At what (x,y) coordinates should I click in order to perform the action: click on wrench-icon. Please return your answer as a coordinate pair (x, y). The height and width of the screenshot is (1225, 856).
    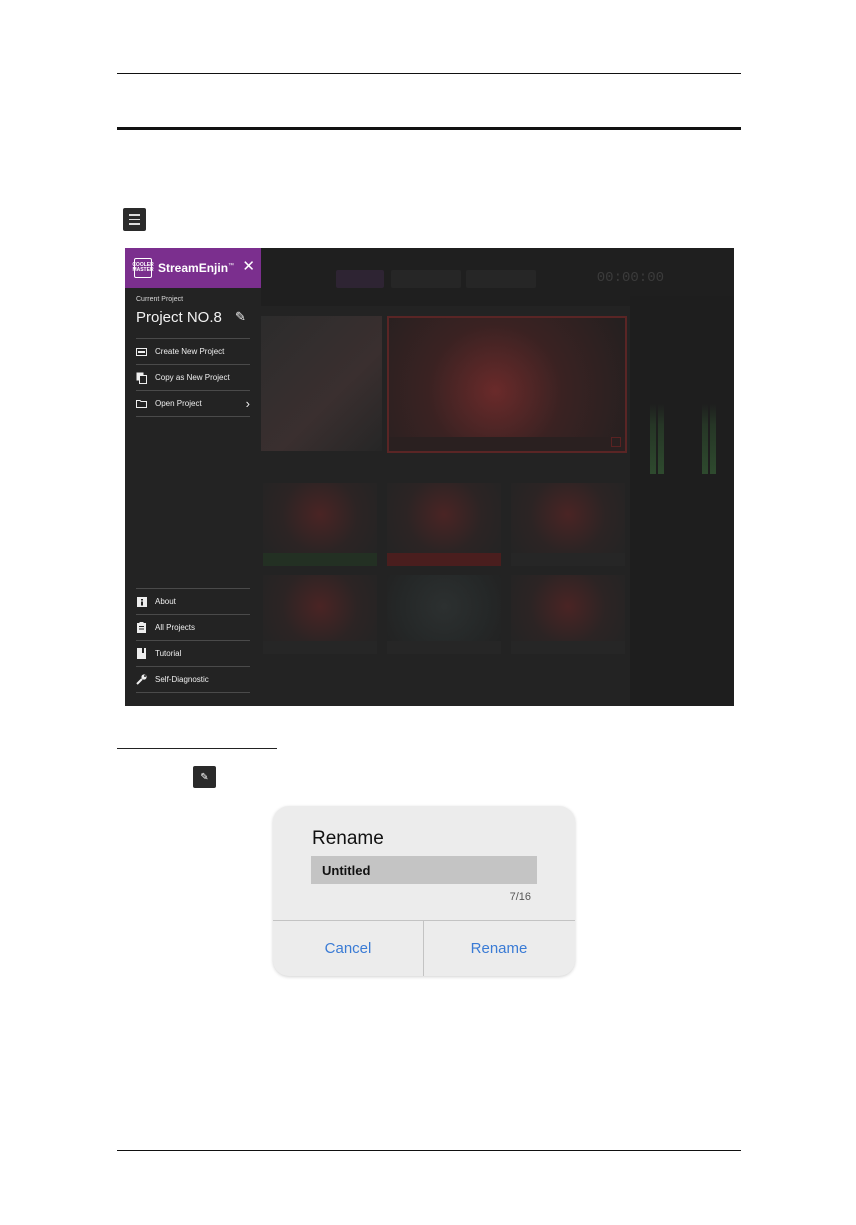
    Looking at the image, I should click on (141, 679).